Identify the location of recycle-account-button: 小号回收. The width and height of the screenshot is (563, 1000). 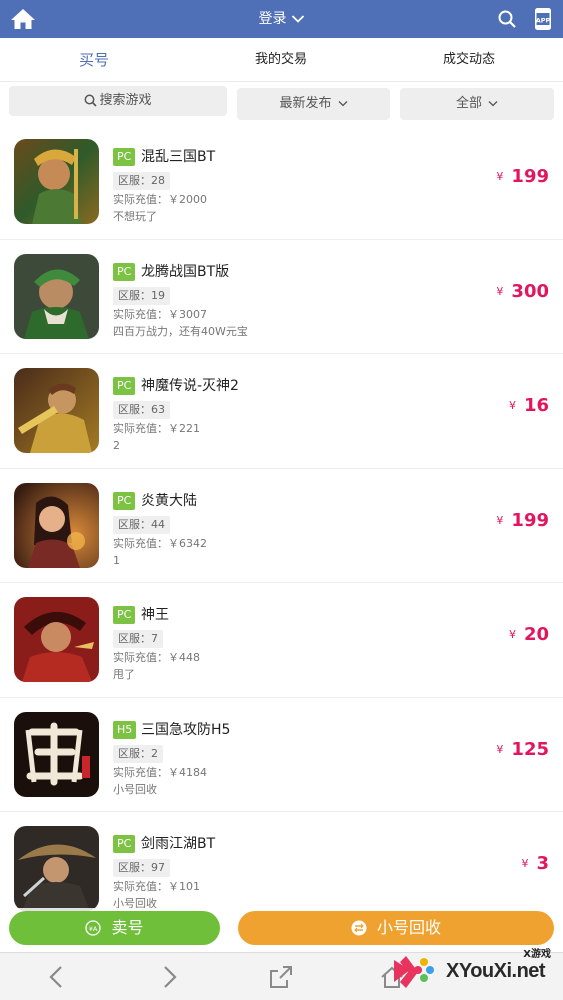
(396, 928).